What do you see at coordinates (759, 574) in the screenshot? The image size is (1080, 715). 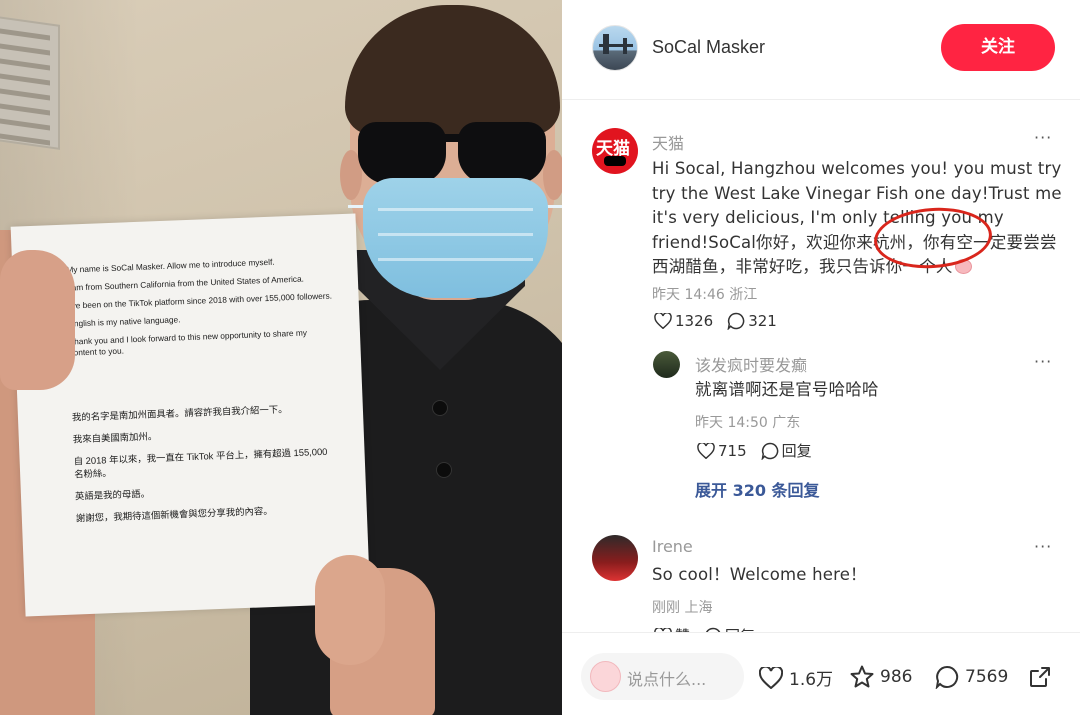 I see `comment-text: So cool！Welcome here！` at bounding box center [759, 574].